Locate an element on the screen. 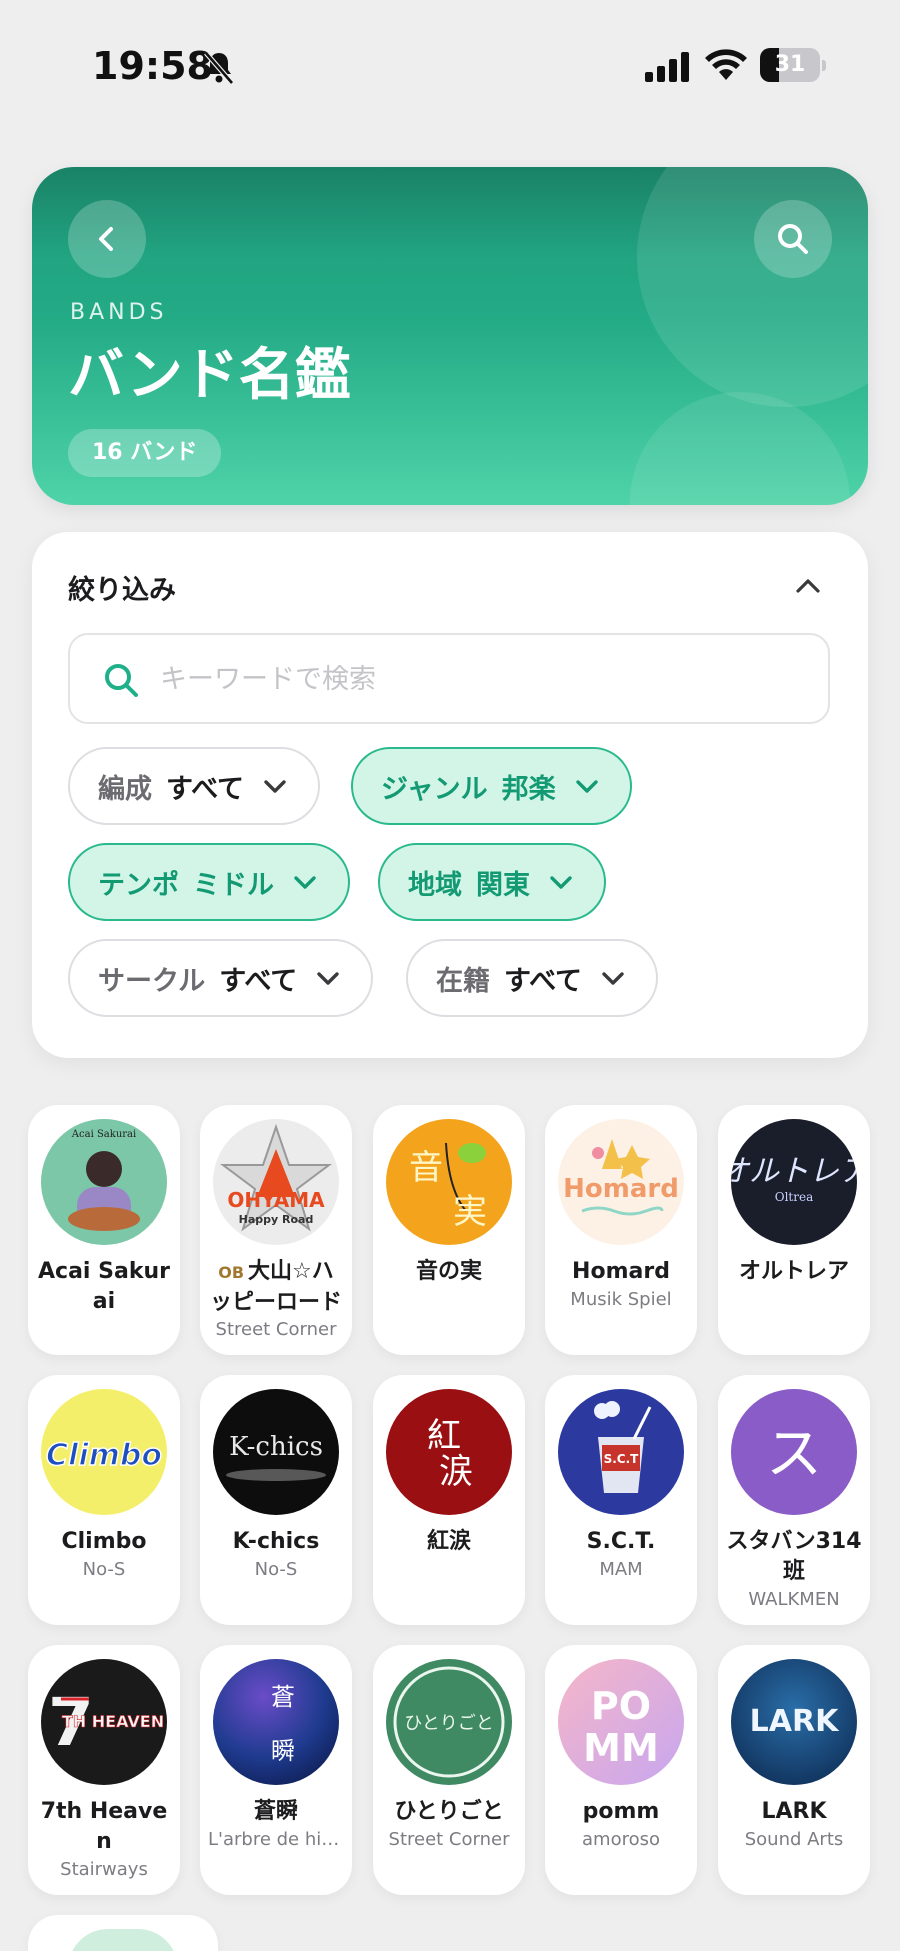  band-name-text: スタバン314班 is located at coordinates (794, 1556).